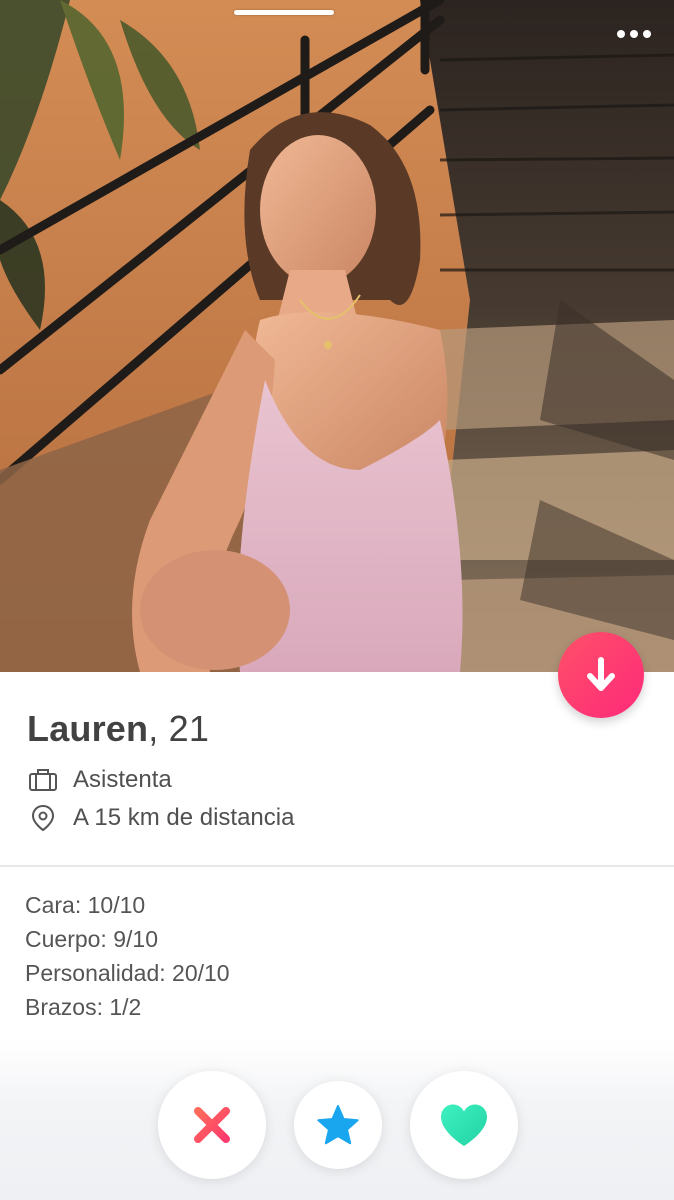 The height and width of the screenshot is (1200, 674). What do you see at coordinates (88, 728) in the screenshot?
I see `profile-name: Lauren` at bounding box center [88, 728].